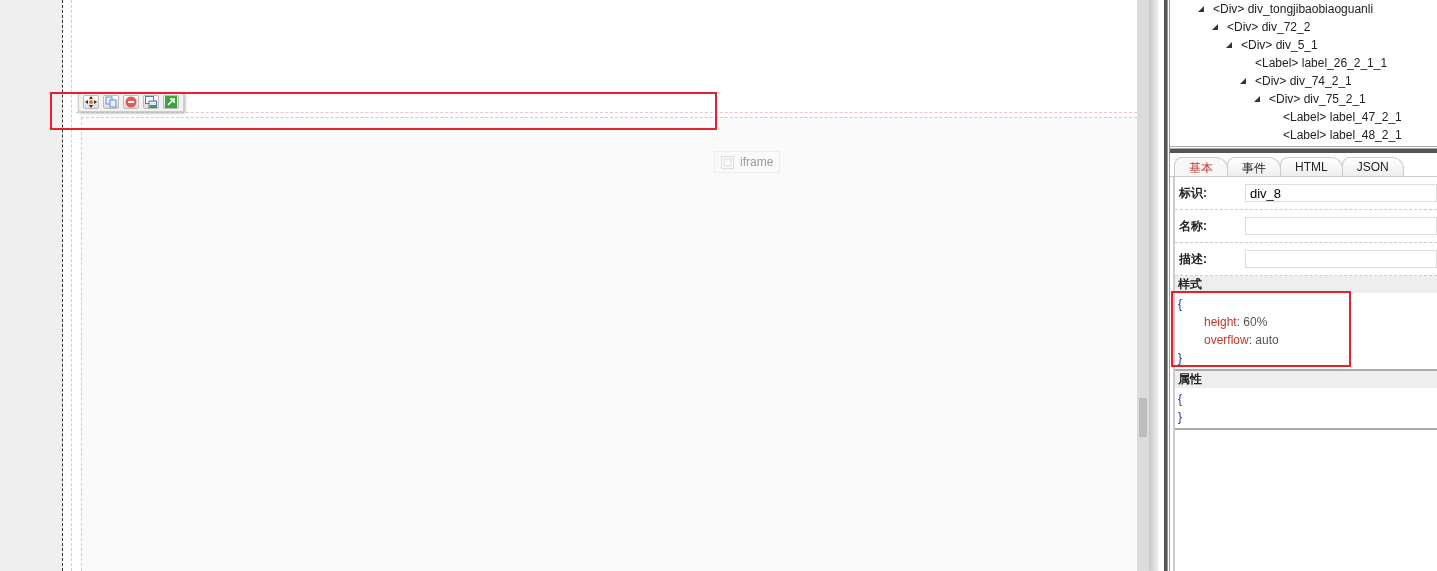 The height and width of the screenshot is (571, 1437). I want to click on tab: 事件, so click(1254, 166).